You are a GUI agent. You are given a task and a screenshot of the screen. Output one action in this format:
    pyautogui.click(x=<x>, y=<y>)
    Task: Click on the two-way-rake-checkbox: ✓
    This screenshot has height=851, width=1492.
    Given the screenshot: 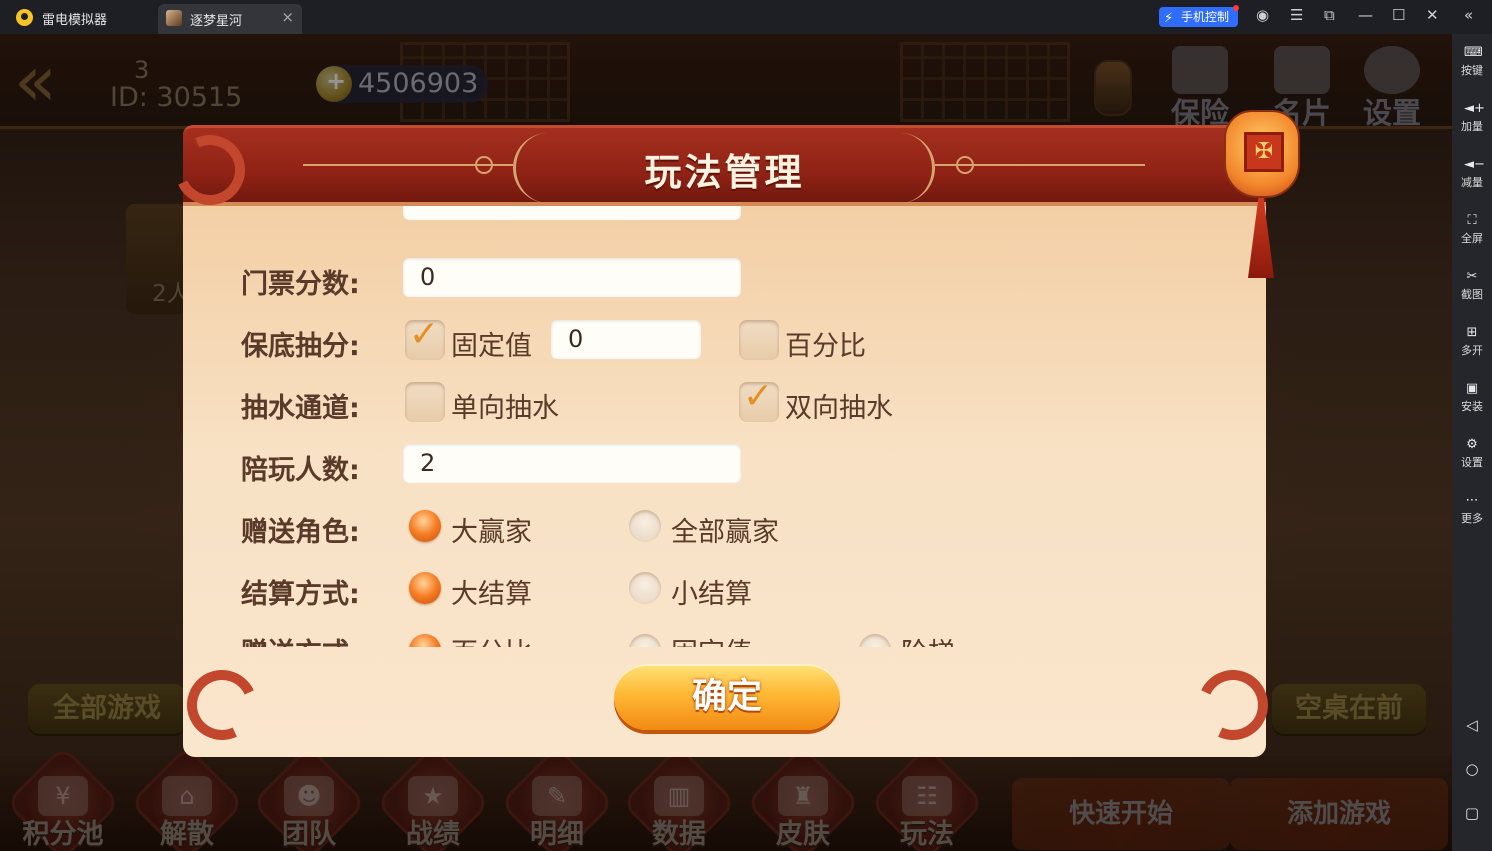 What is the action you would take?
    pyautogui.click(x=759, y=399)
    